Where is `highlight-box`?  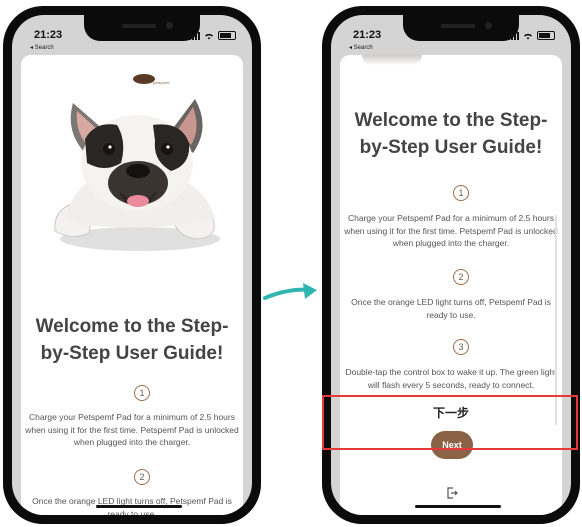
highlight-box is located at coordinates (450, 422).